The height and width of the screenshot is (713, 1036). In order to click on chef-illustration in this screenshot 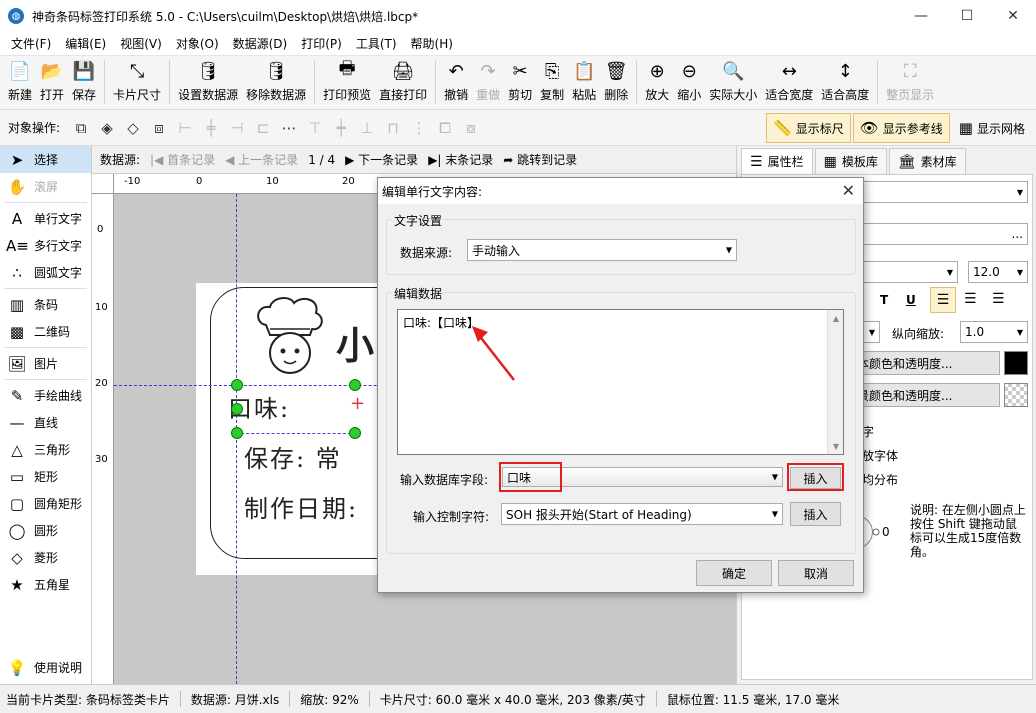, I will do `click(290, 335)`.